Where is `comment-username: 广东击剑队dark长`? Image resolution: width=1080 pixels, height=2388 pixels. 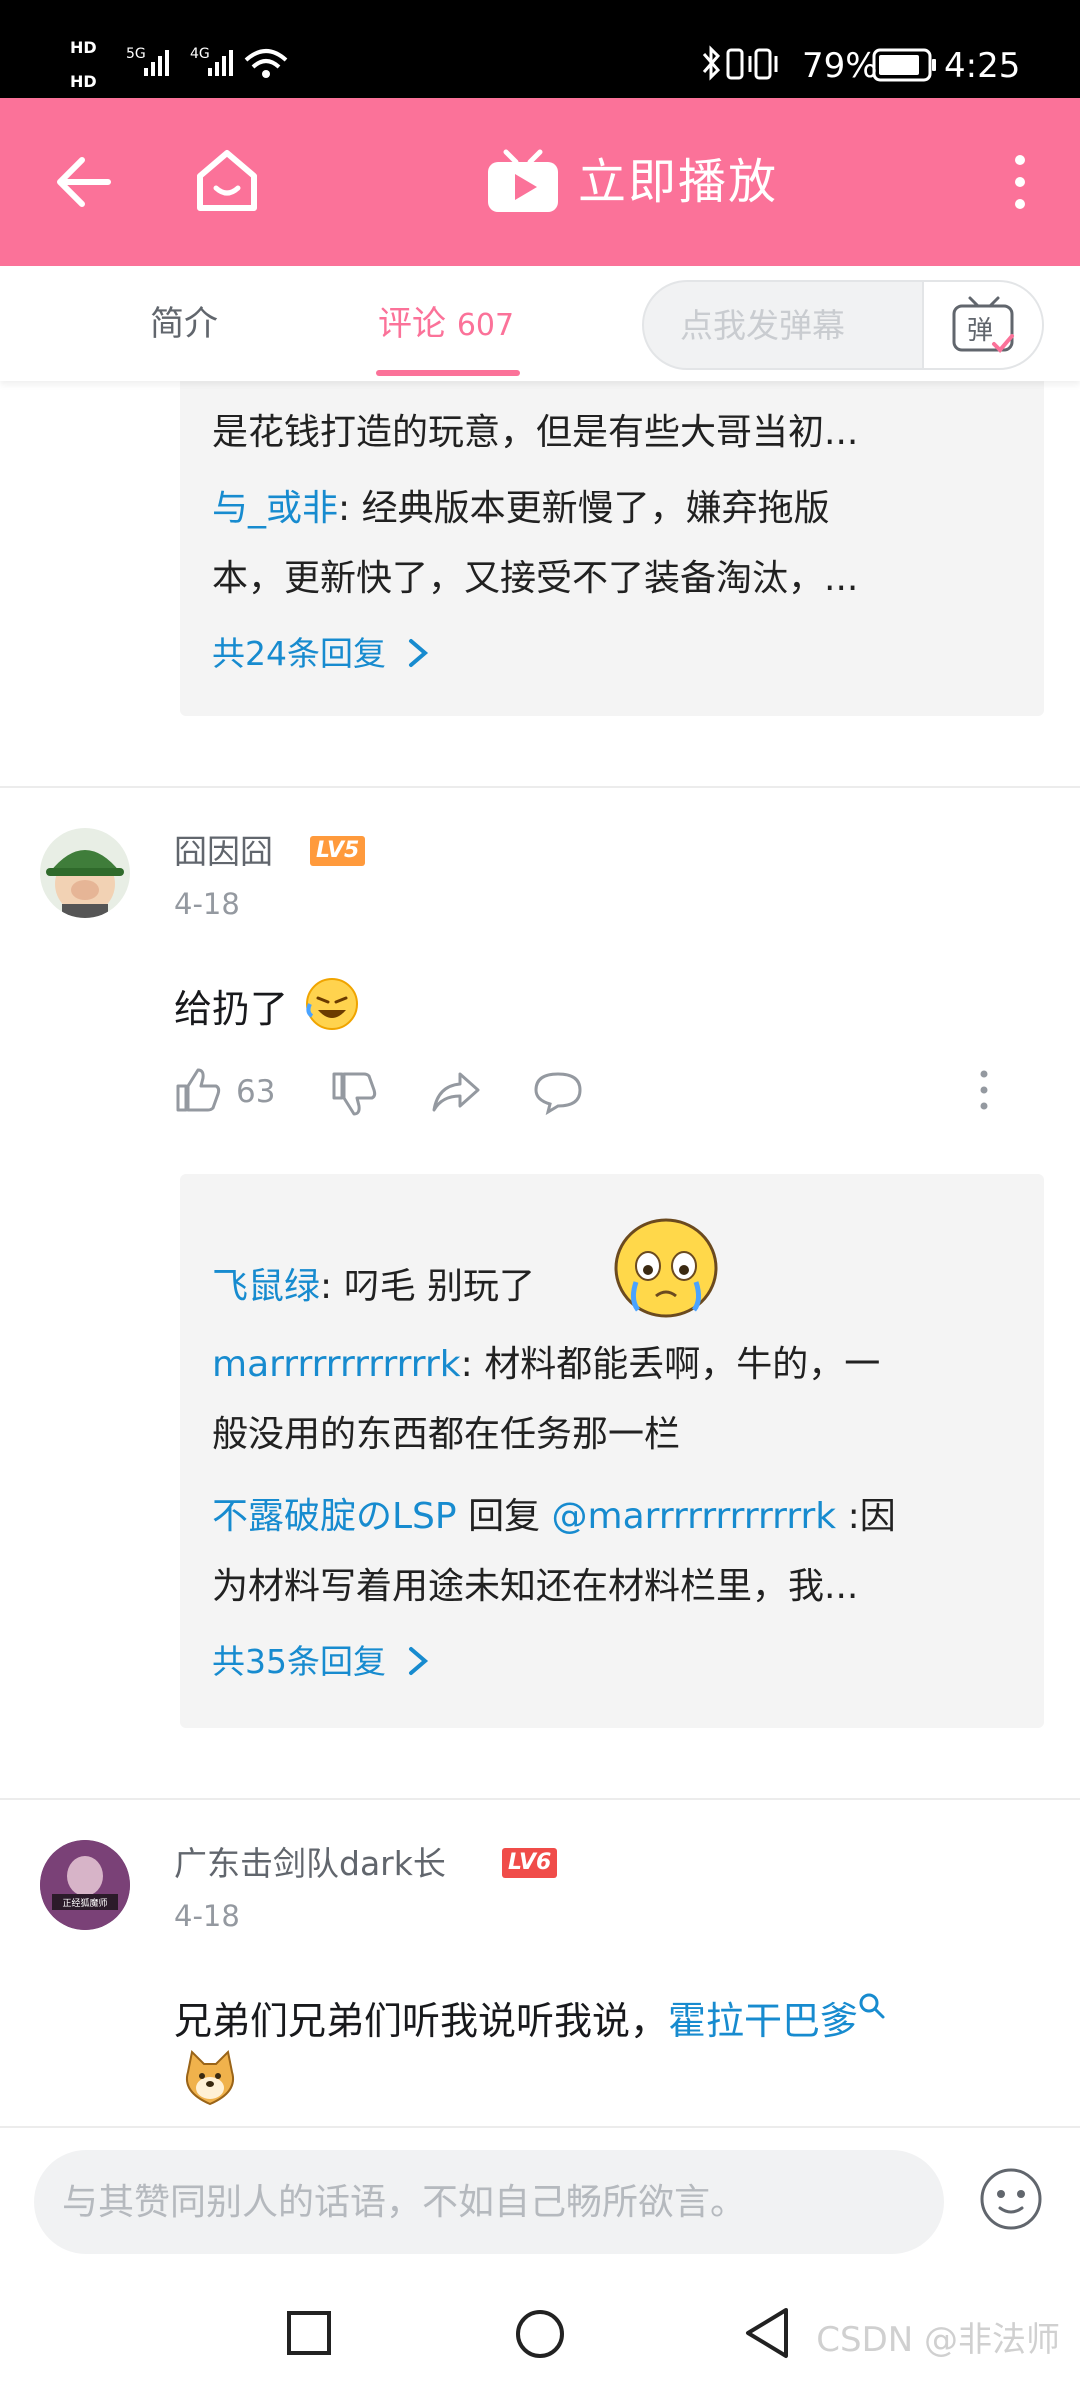 comment-username: 广东击剑队dark长 is located at coordinates (310, 1864).